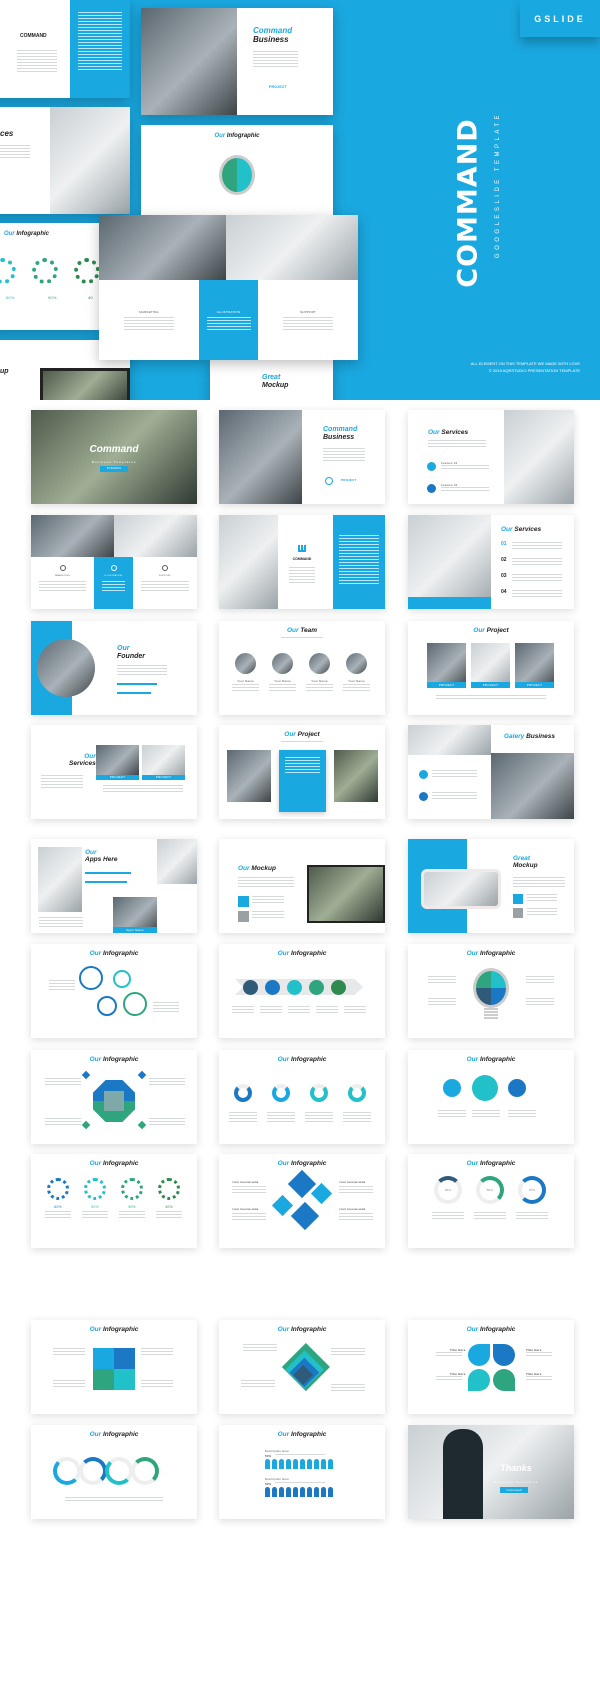 Image resolution: width=600 pixels, height=1687 pixels. Describe the element at coordinates (302, 562) in the screenshot. I see `slide-thumbnail: COMMAND` at that location.